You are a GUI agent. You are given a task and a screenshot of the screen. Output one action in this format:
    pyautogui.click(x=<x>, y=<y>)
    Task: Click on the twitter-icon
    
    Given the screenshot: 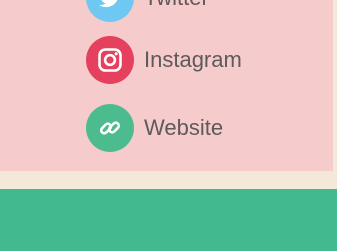 What is the action you would take?
    pyautogui.click(x=110, y=11)
    